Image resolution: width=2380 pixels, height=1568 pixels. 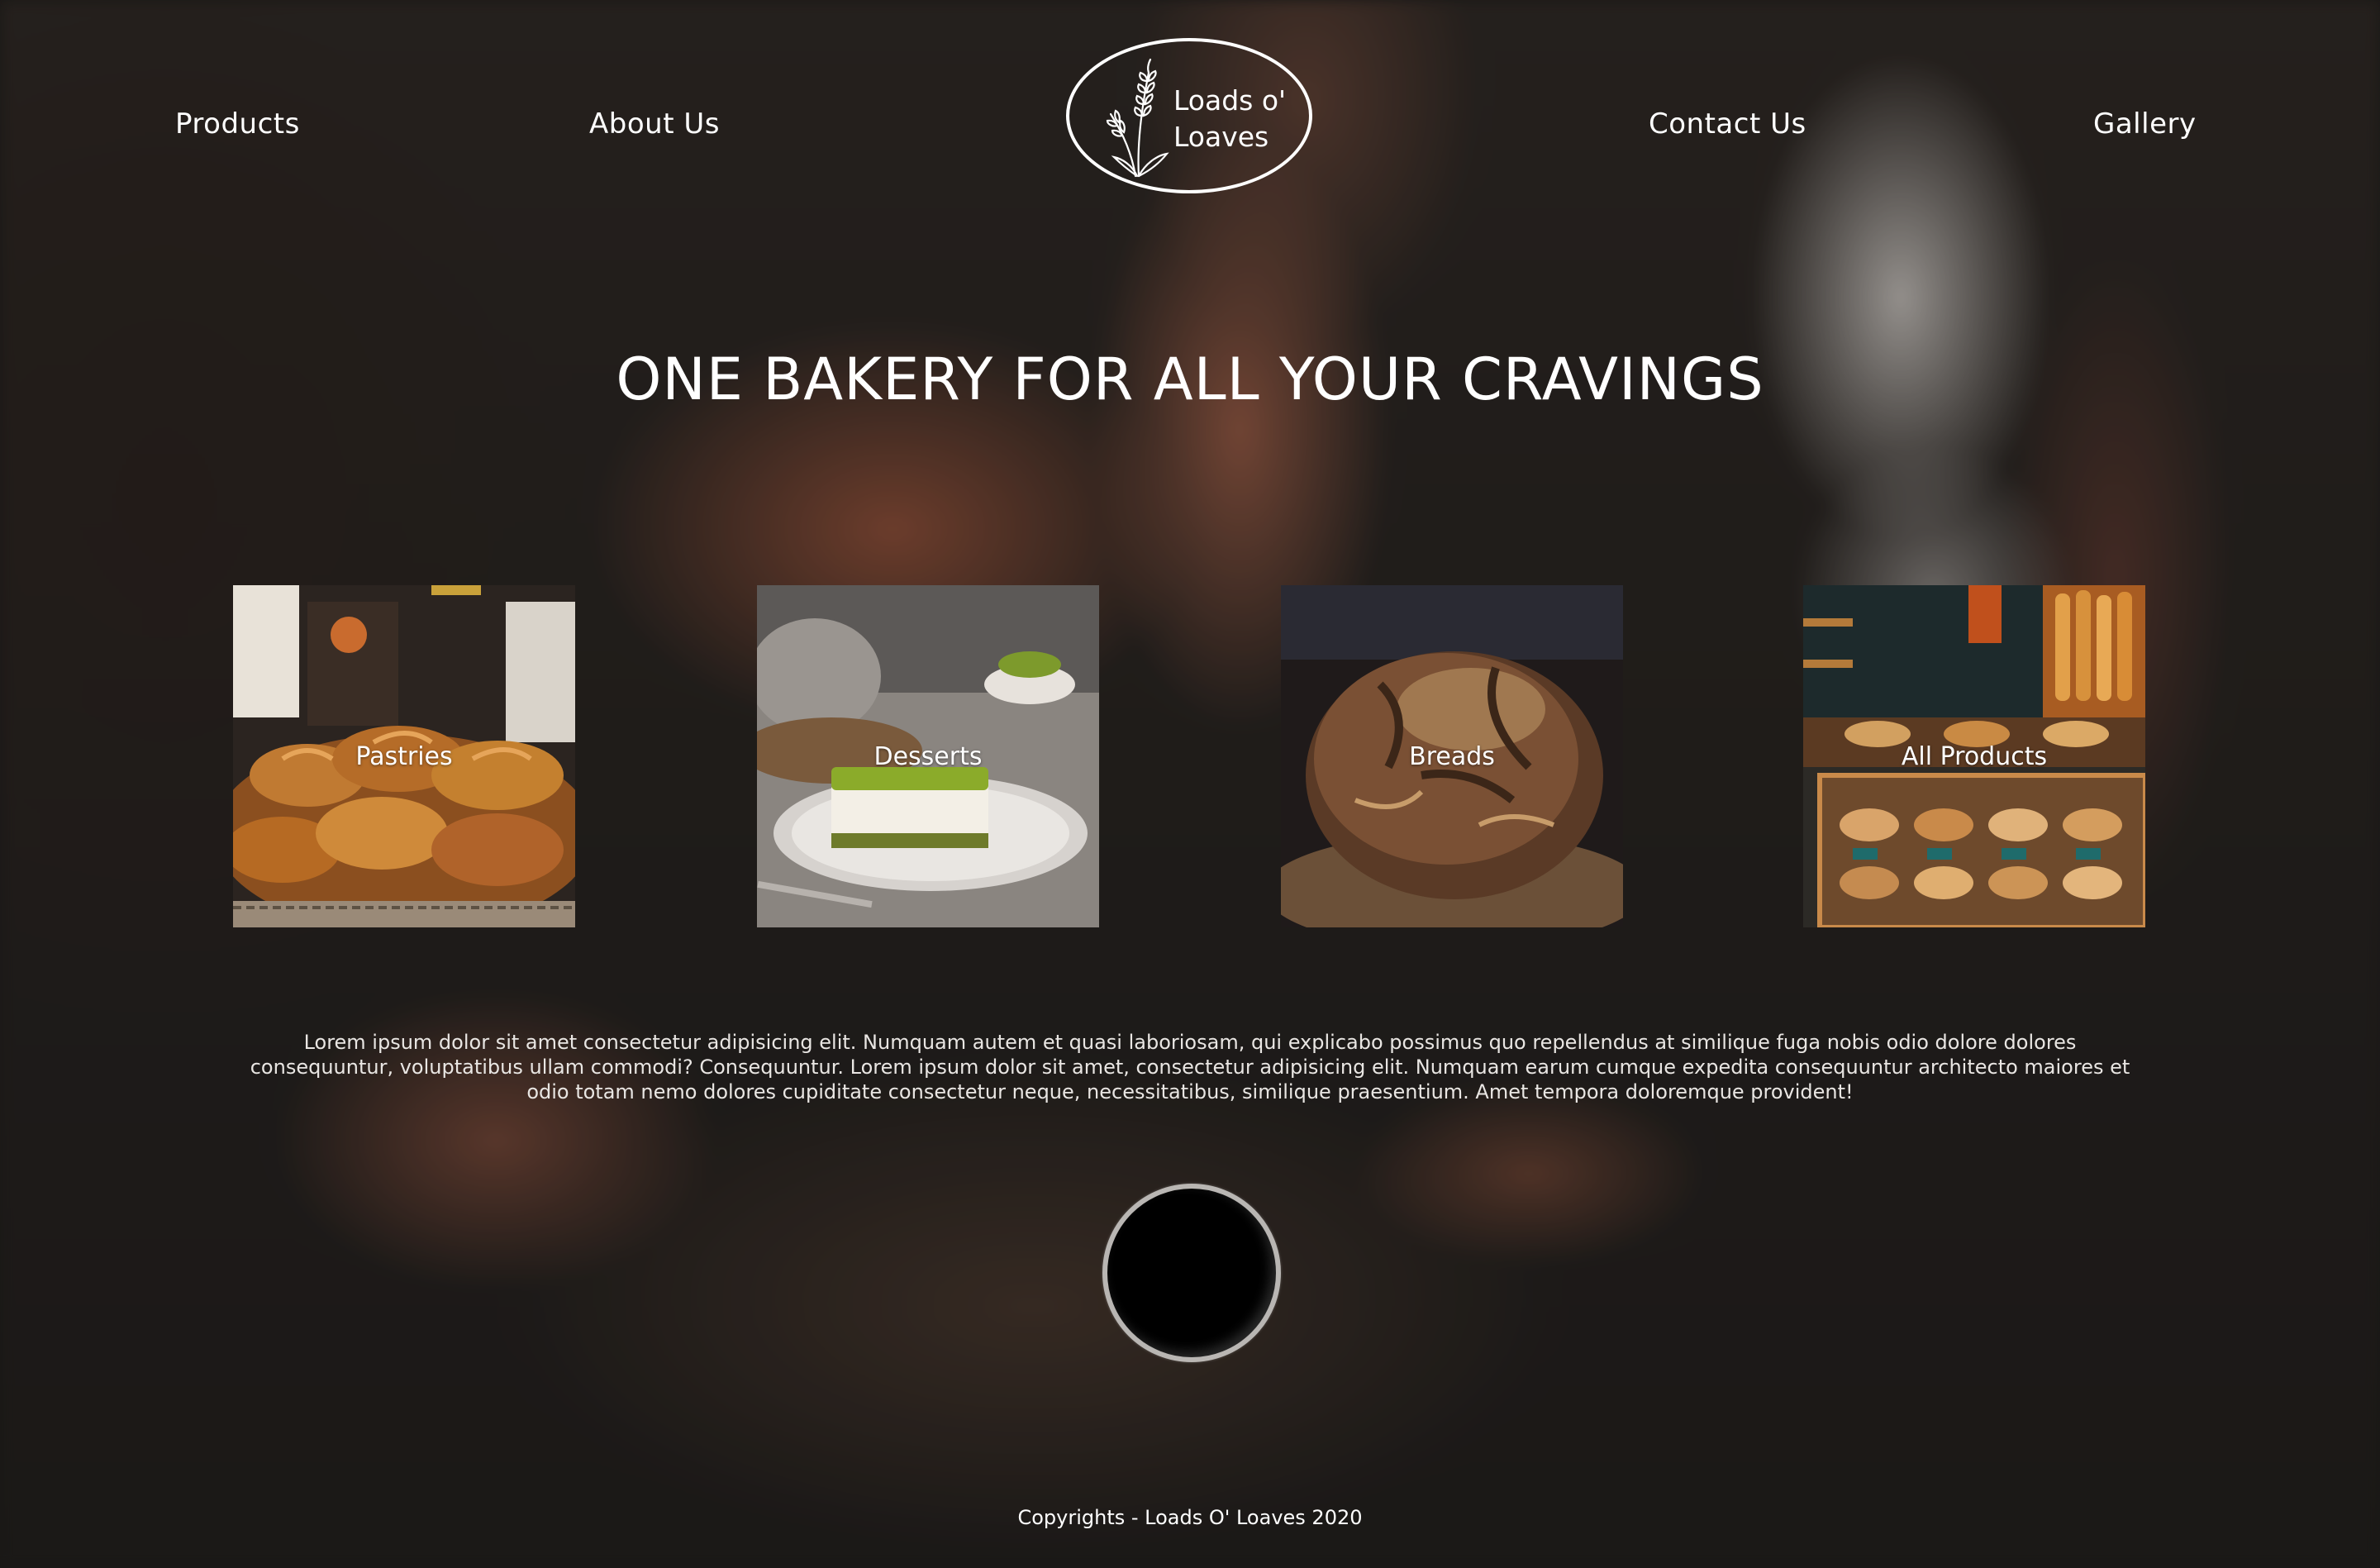 I want to click on category-tile-pastries: Pastries, so click(x=404, y=756).